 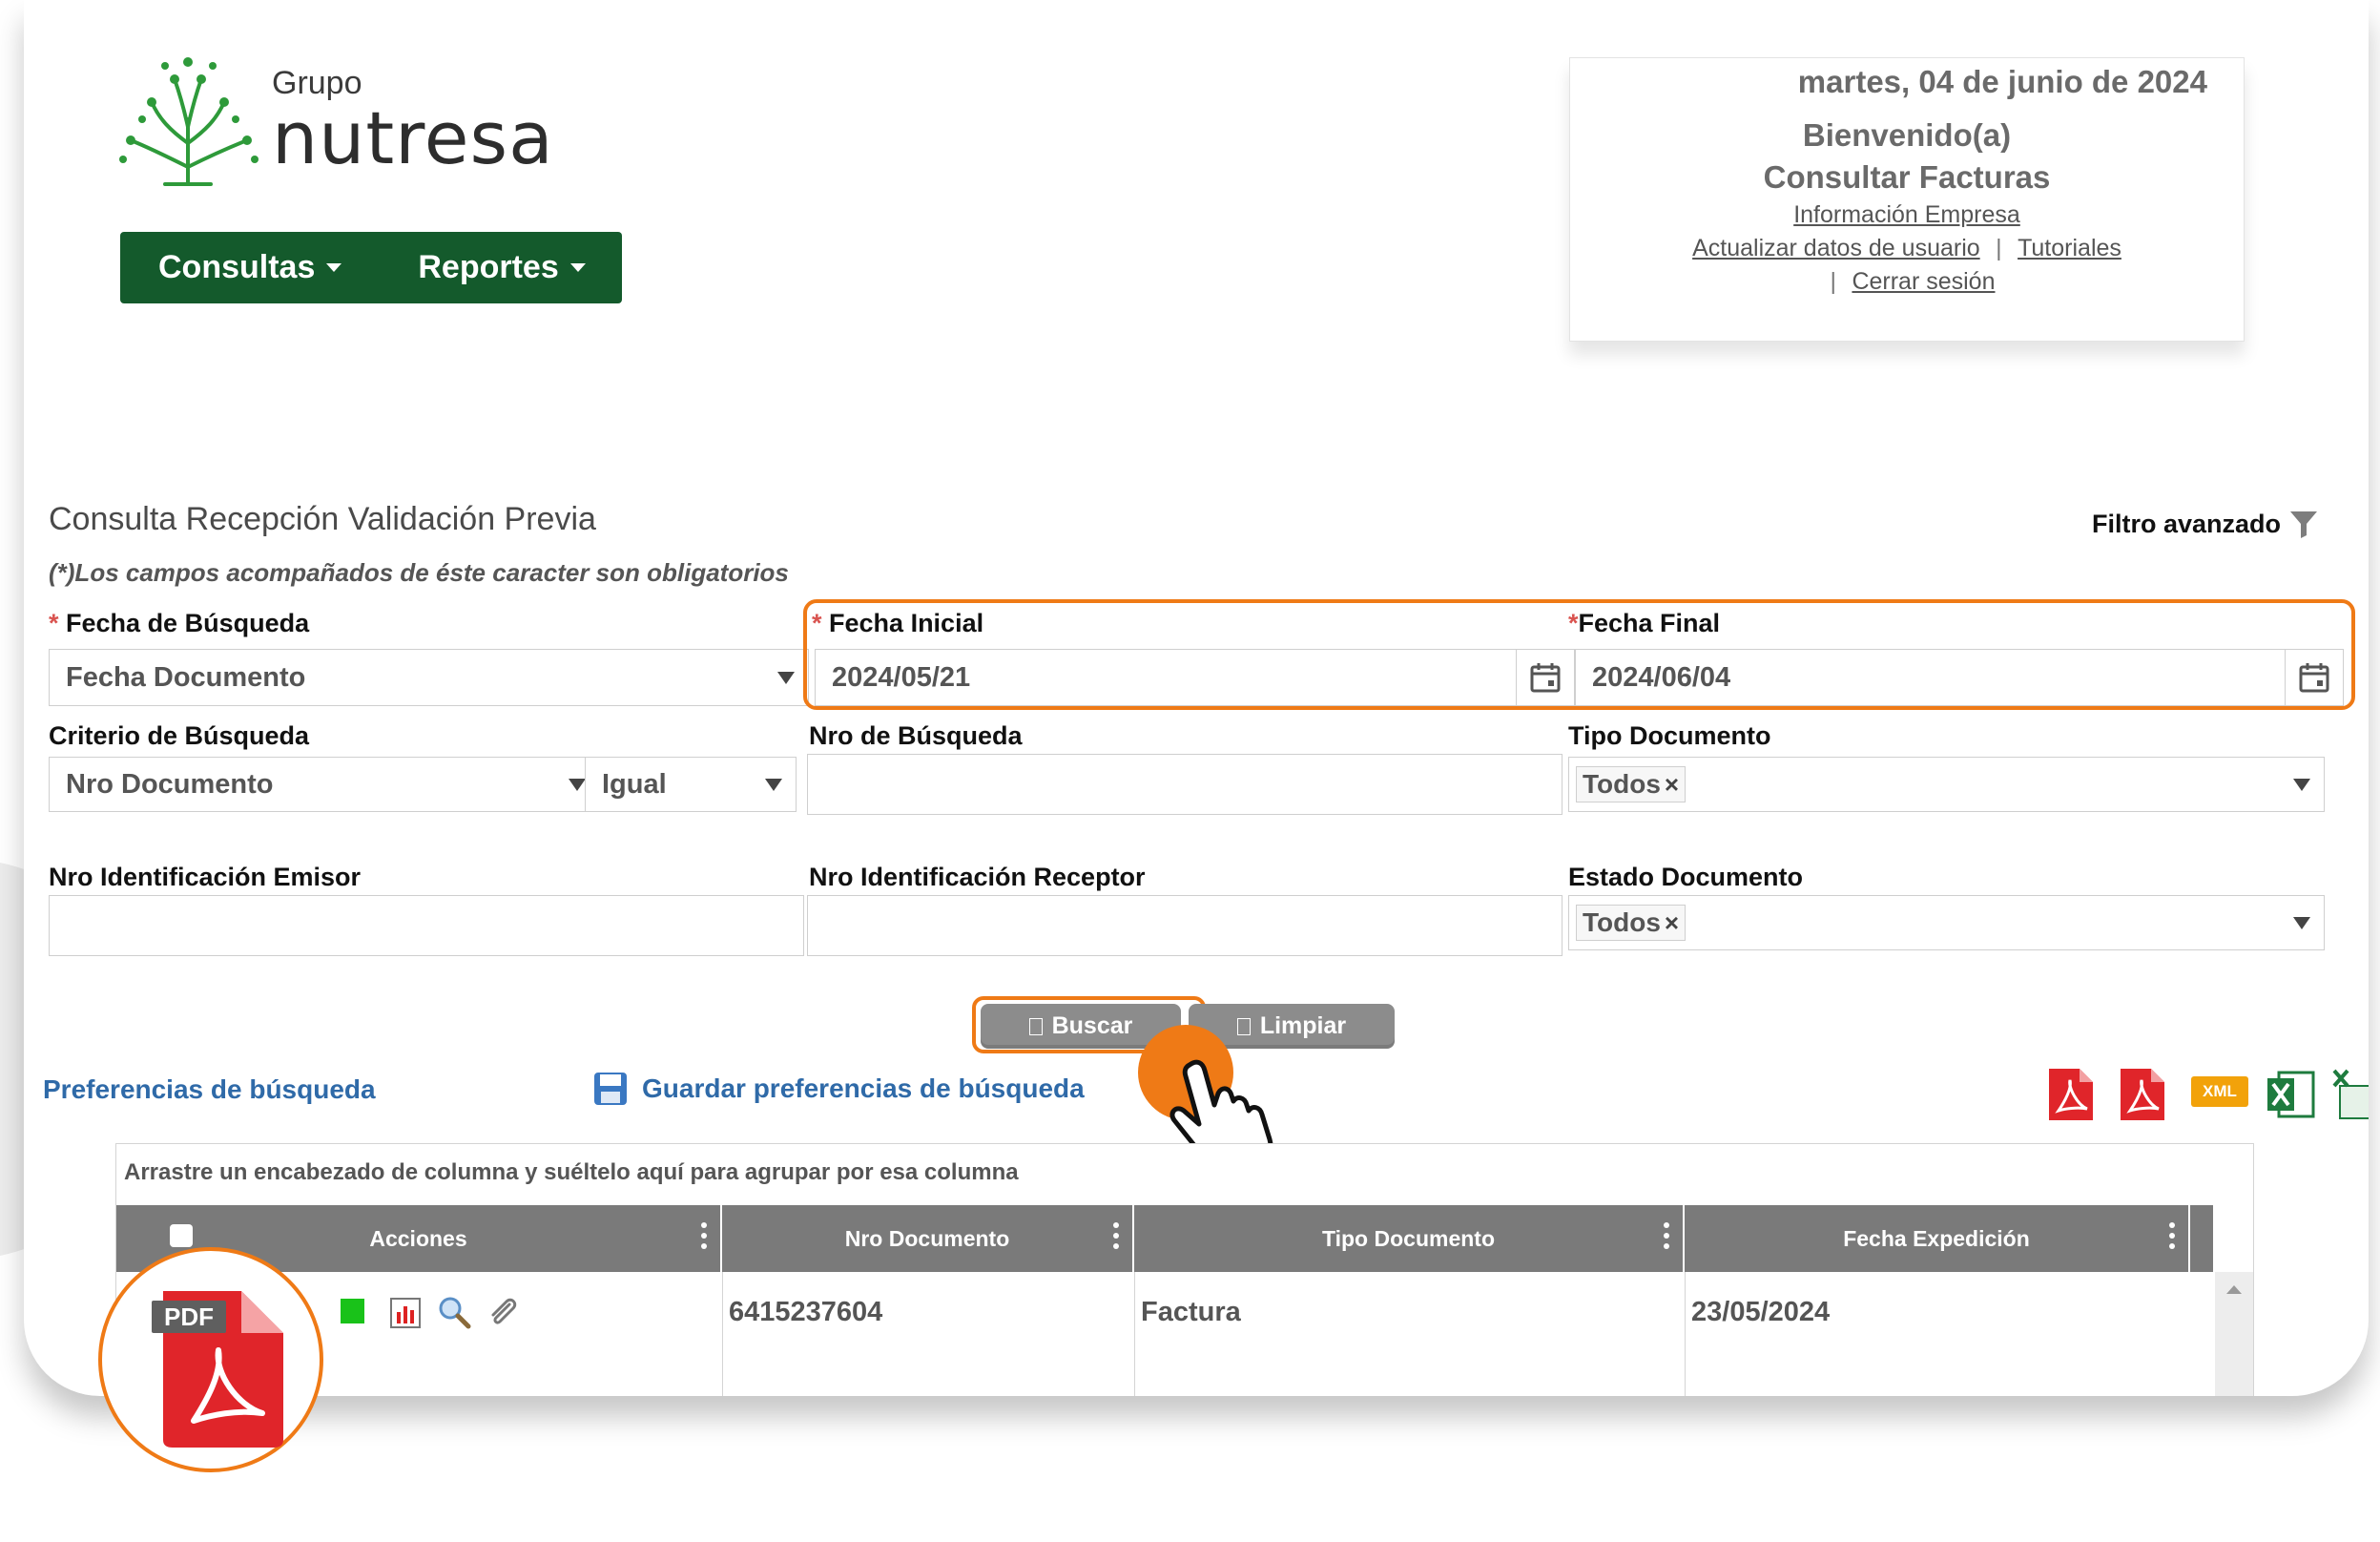 I want to click on operator-select: Igual, so click(x=691, y=784).